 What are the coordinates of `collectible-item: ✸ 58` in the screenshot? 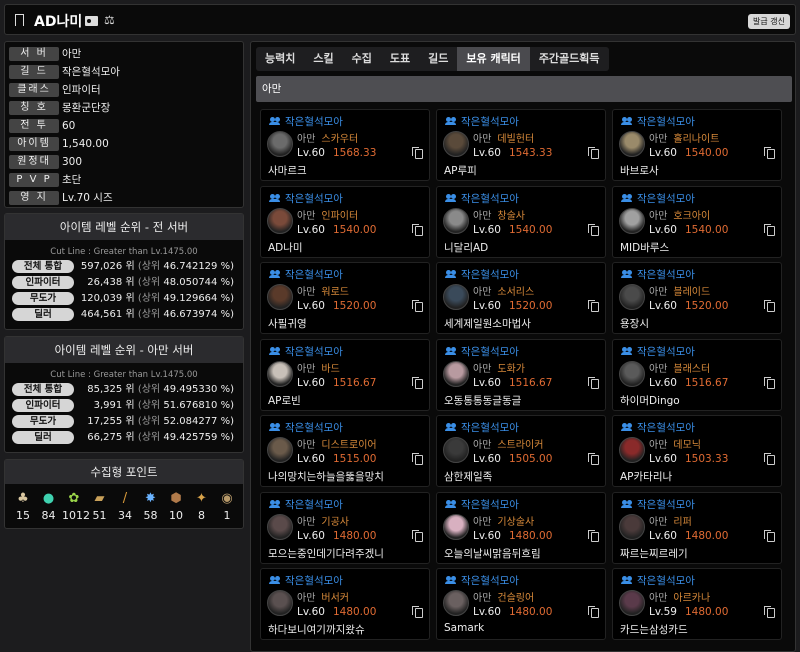 It's located at (151, 506).